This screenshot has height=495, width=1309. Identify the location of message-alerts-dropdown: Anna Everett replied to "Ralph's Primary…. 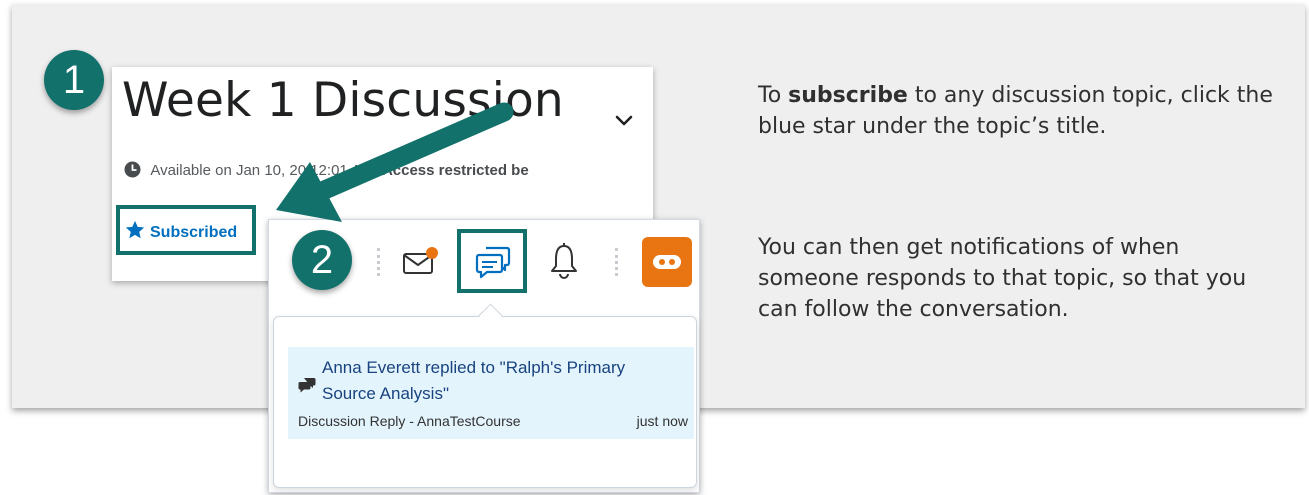
(485, 402).